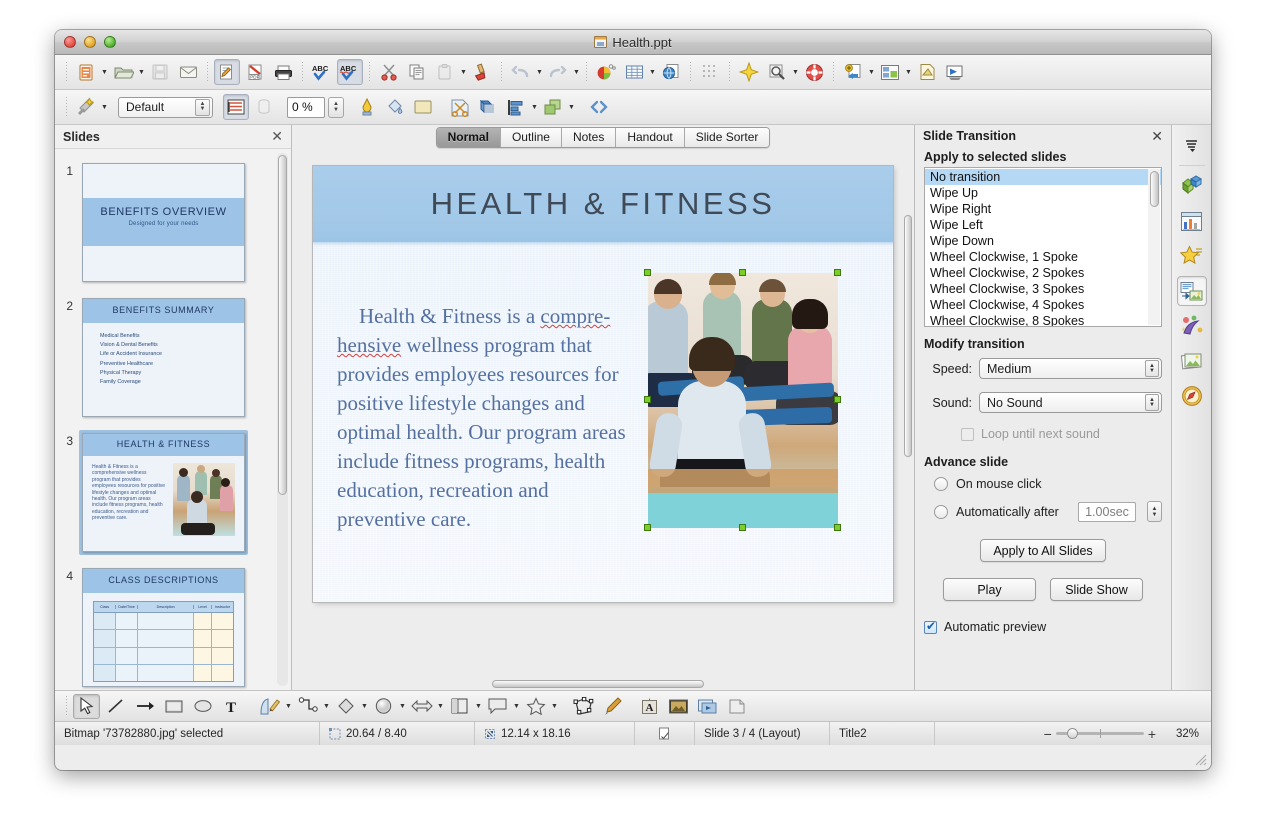 The width and height of the screenshot is (1266, 835). I want to click on flowchart-dropdown: ▼, so click(478, 706).